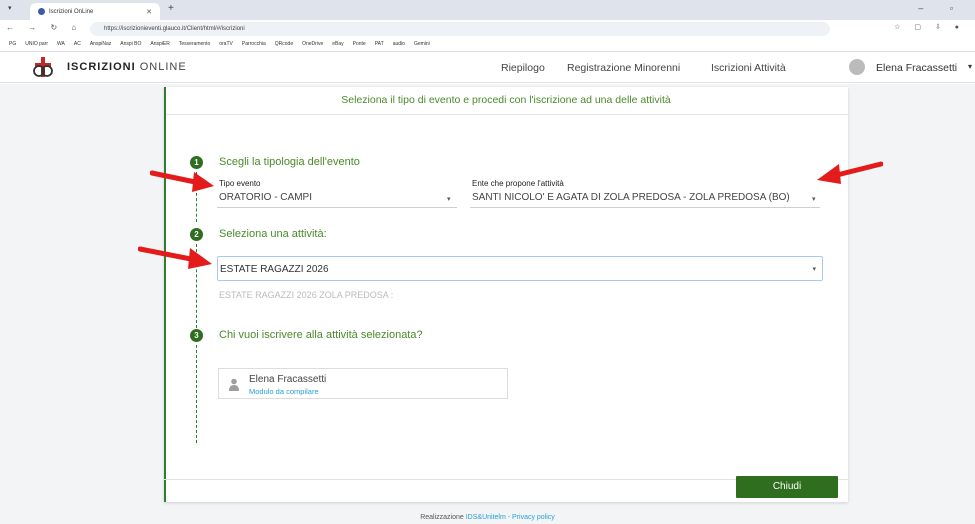 The width and height of the screenshot is (975, 524). Describe the element at coordinates (100, 44) in the screenshot. I see `bookmark-item: AnspiNaz` at that location.